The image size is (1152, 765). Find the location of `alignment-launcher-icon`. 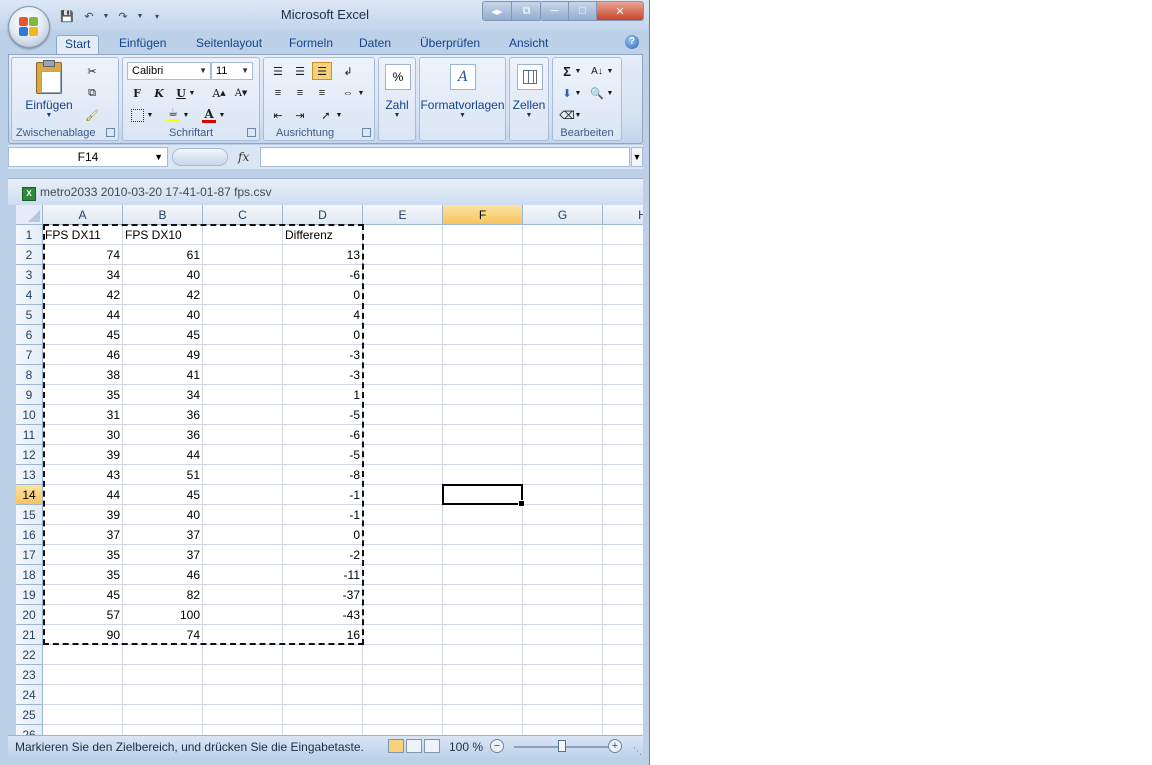

alignment-launcher-icon is located at coordinates (366, 132).